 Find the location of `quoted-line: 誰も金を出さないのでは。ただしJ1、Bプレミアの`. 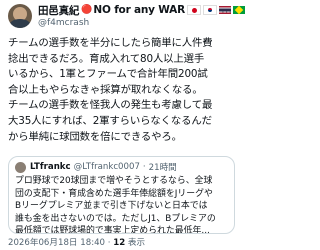

quoted-line: 誰も金を出さないのでは。ただしJ1、Bプレミアの is located at coordinates (115, 218).